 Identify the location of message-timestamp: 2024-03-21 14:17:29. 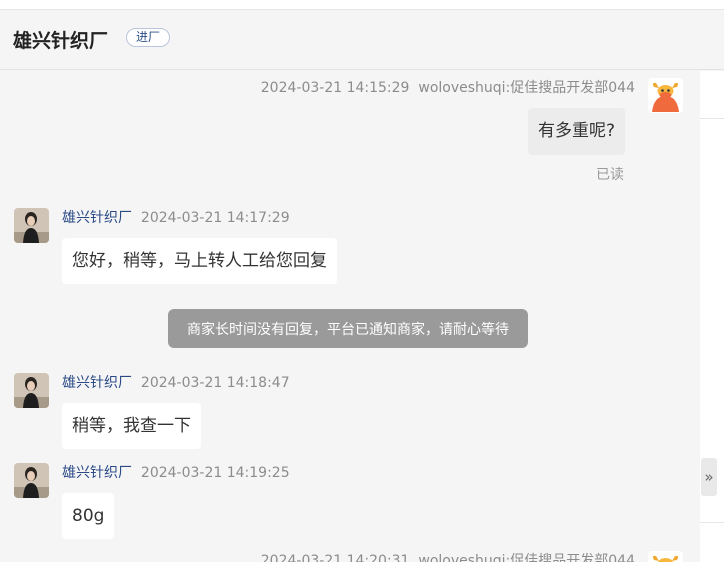
(215, 218).